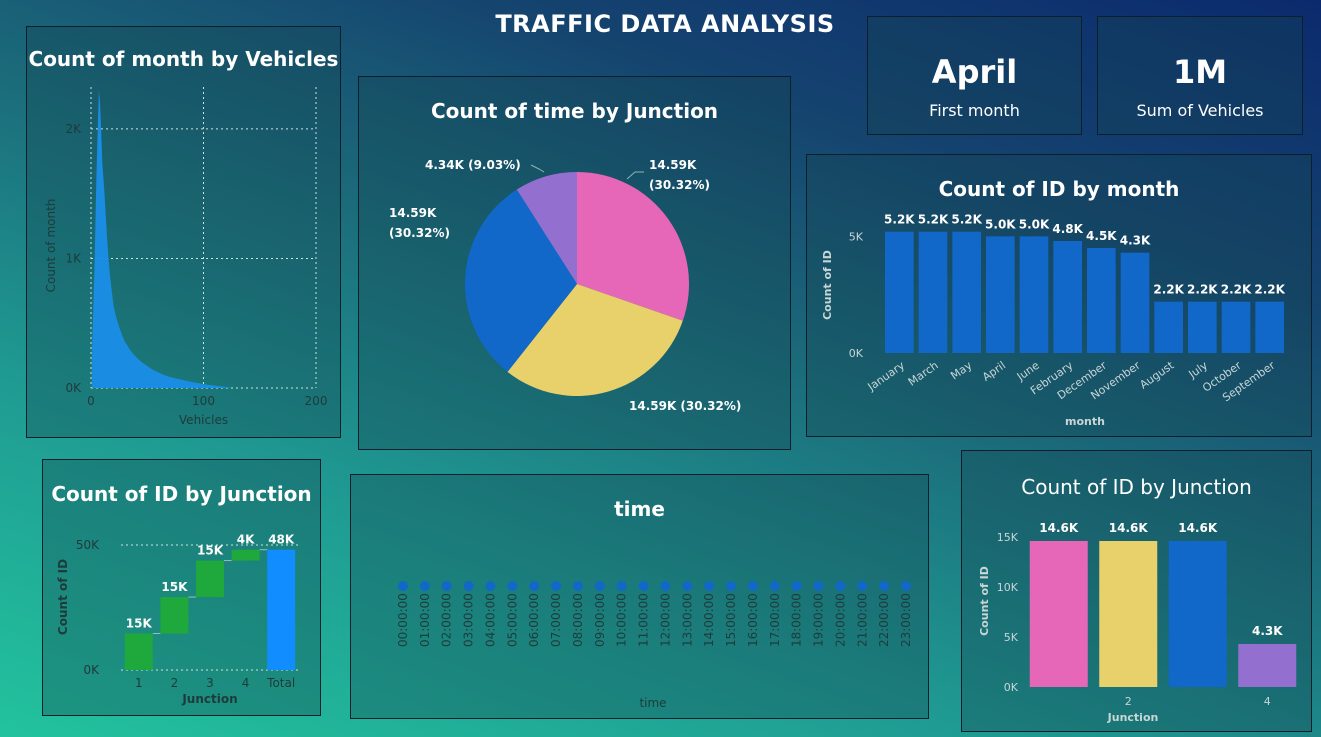 The height and width of the screenshot is (737, 1321). What do you see at coordinates (974, 72) in the screenshot?
I see `kpi-value: April` at bounding box center [974, 72].